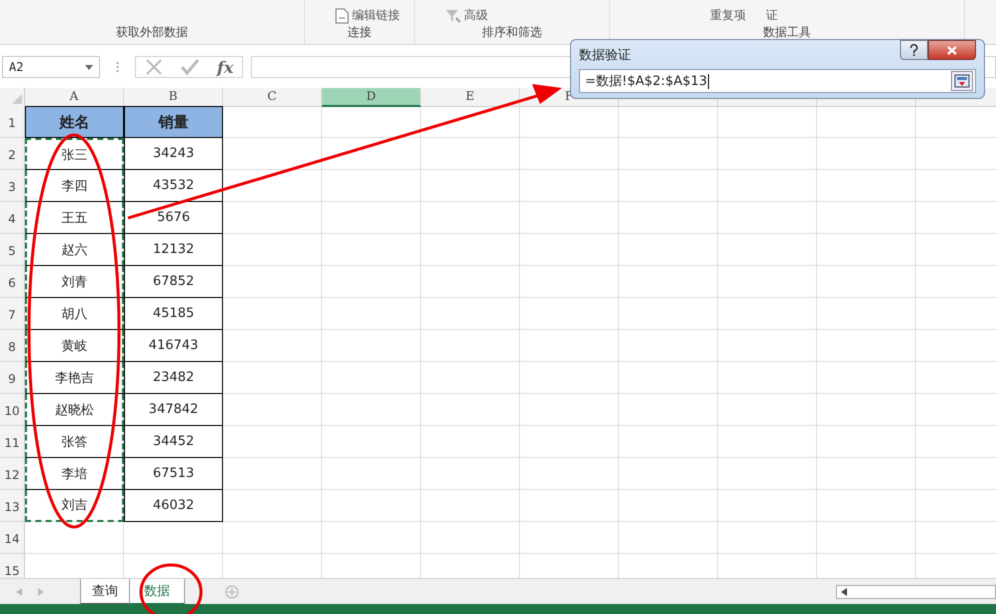 This screenshot has height=614, width=996. What do you see at coordinates (74, 218) in the screenshot?
I see `table-cell: 王五` at bounding box center [74, 218].